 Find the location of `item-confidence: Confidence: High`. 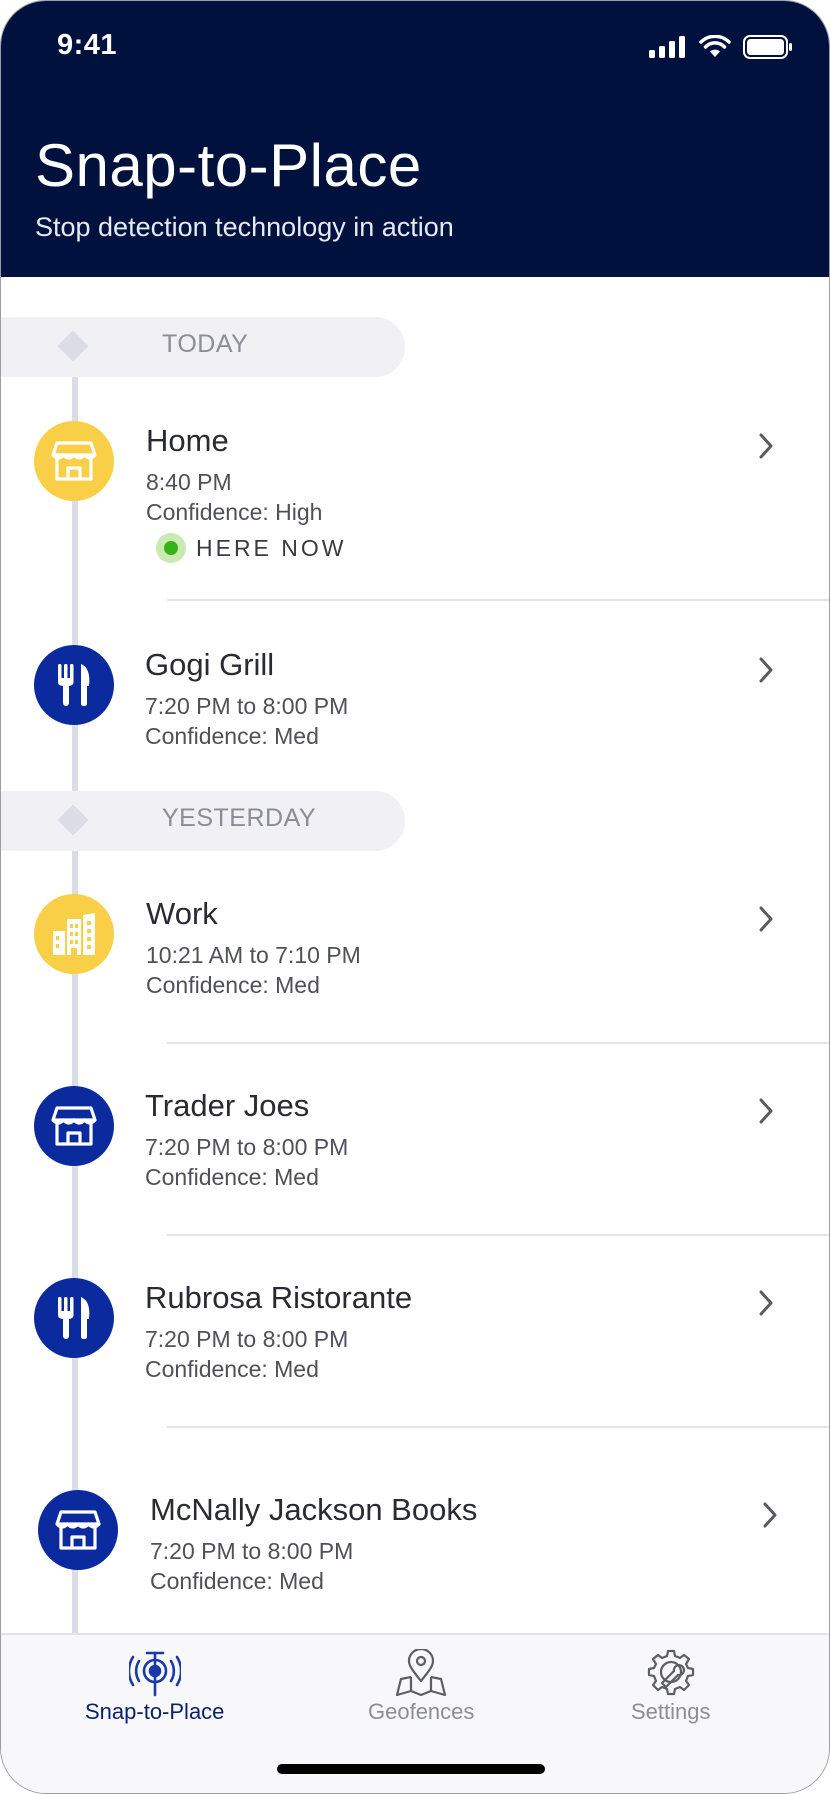

item-confidence: Confidence: High is located at coordinates (234, 512).